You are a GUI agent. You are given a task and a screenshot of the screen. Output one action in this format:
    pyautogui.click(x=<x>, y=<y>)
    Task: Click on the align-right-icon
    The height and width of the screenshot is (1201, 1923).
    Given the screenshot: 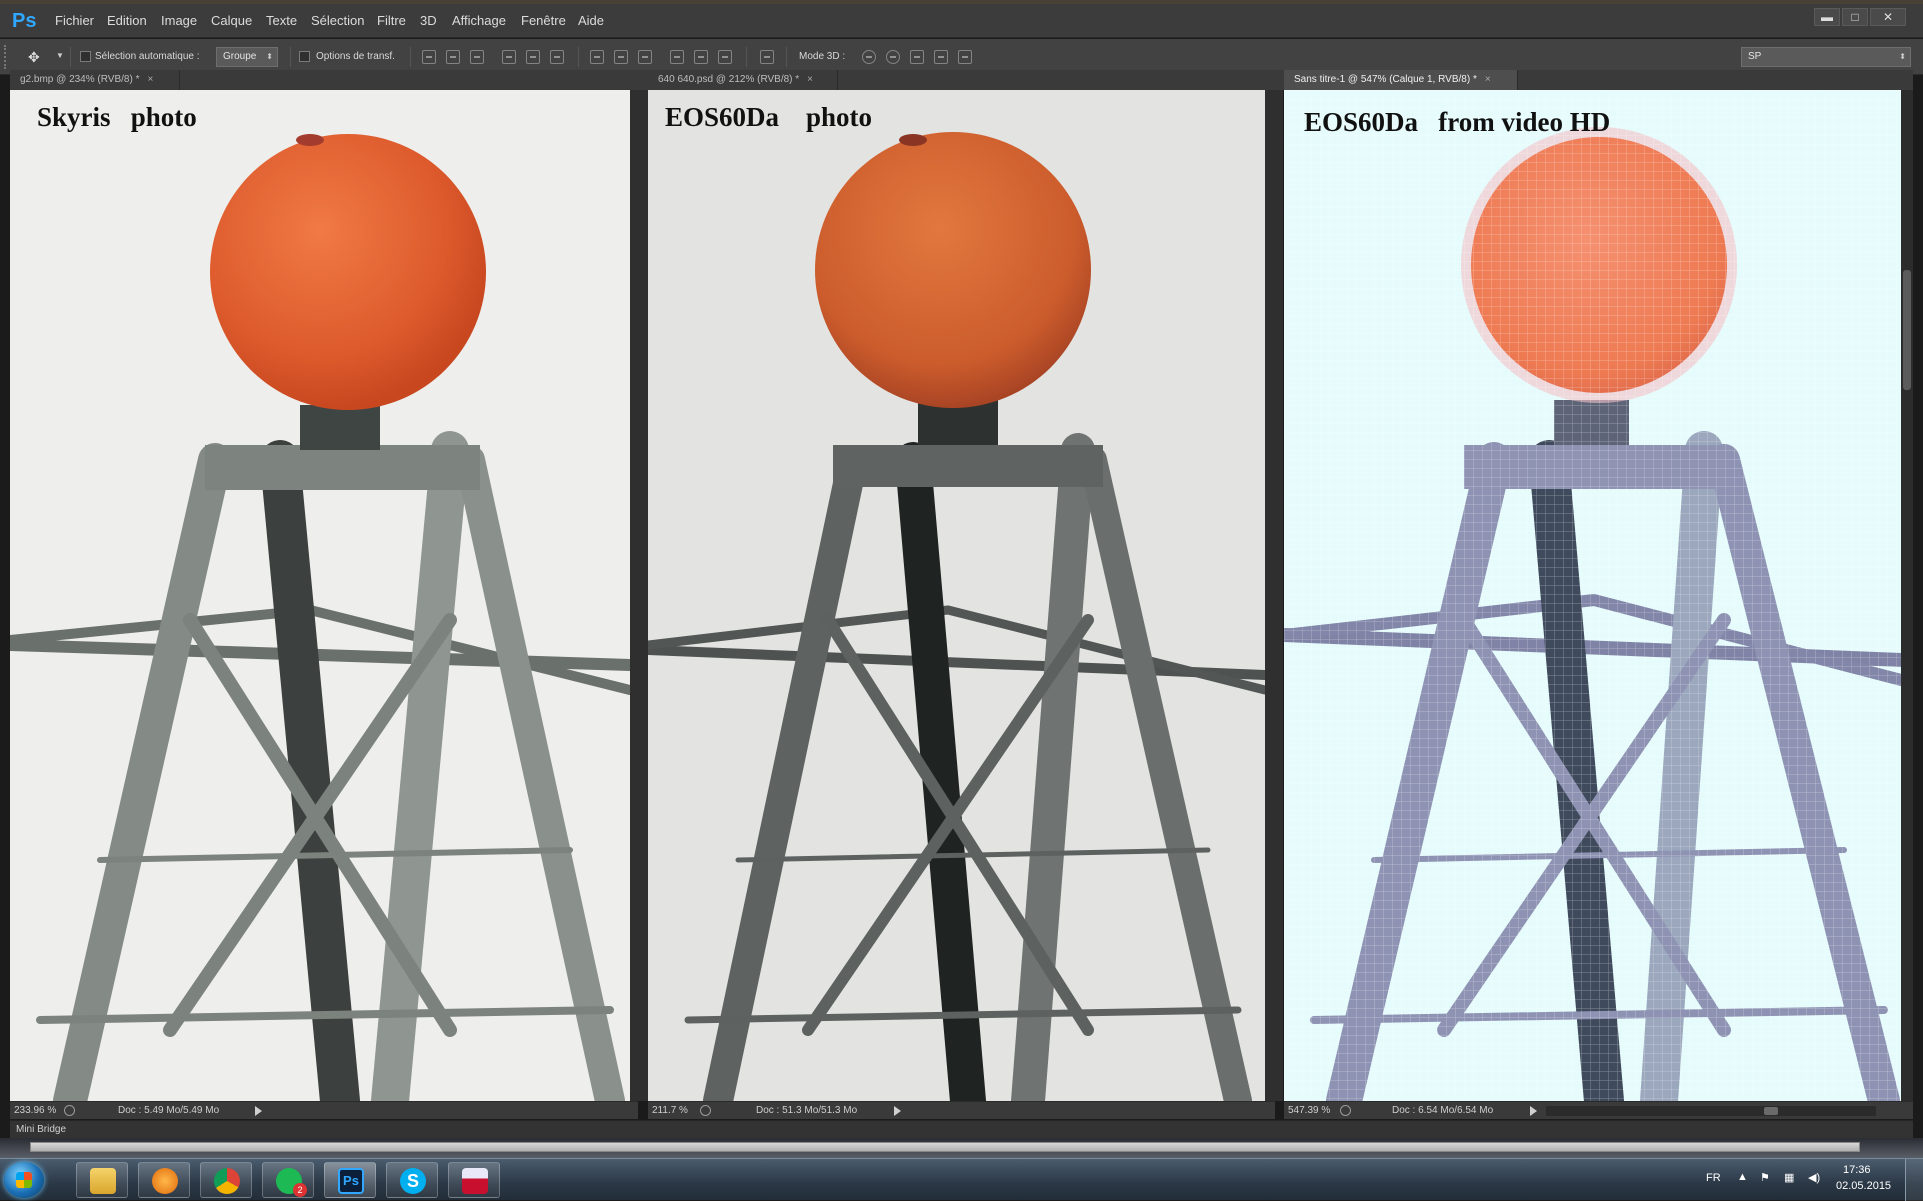 What is the action you would take?
    pyautogui.click(x=557, y=57)
    